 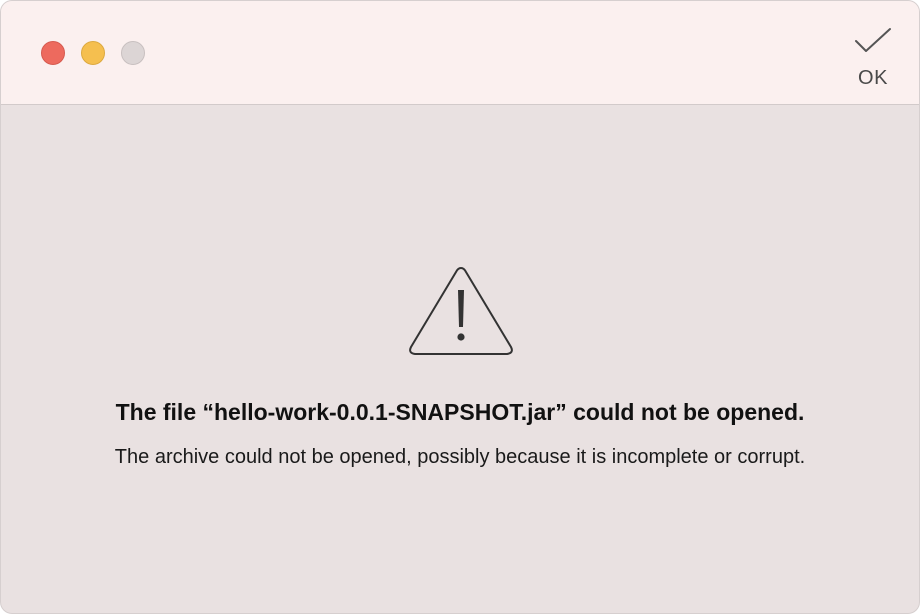 I want to click on minimize-window-button, so click(x=93, y=53).